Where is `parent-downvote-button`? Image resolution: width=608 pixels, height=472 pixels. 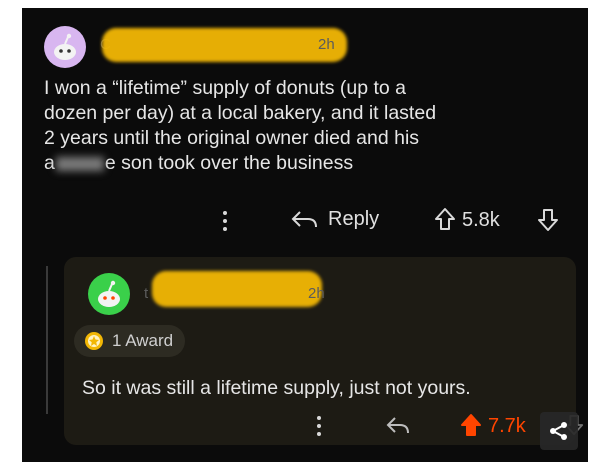
parent-downvote-button is located at coordinates (548, 220).